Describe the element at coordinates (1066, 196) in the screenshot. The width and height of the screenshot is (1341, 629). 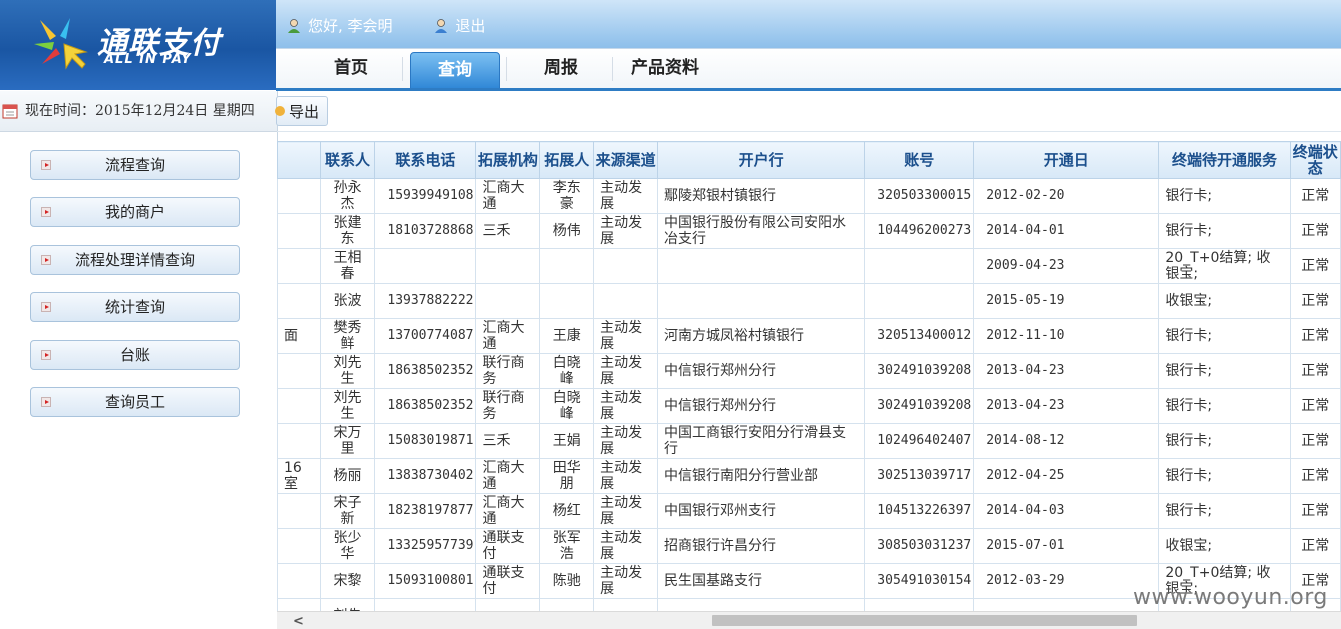
I see `cell-open-date: 2012-02-20` at that location.